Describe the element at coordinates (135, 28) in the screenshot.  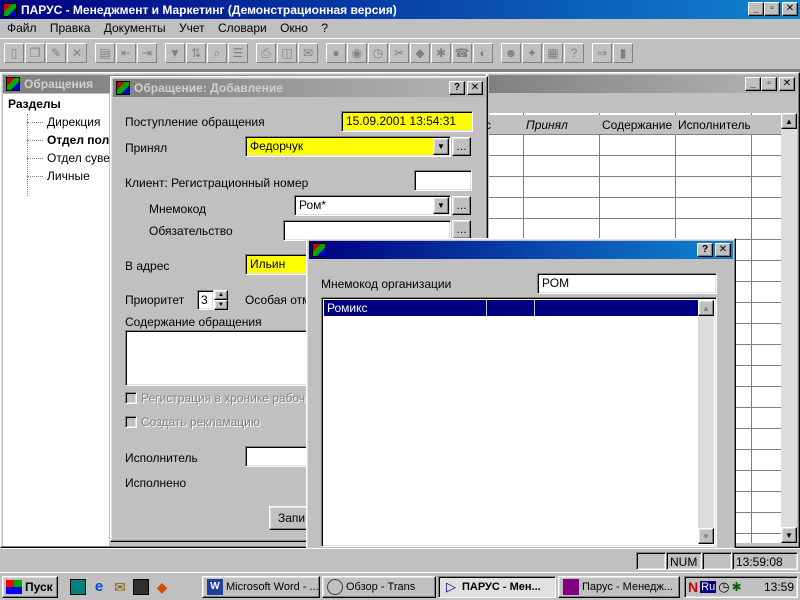
I see `menu-documents: Документы` at that location.